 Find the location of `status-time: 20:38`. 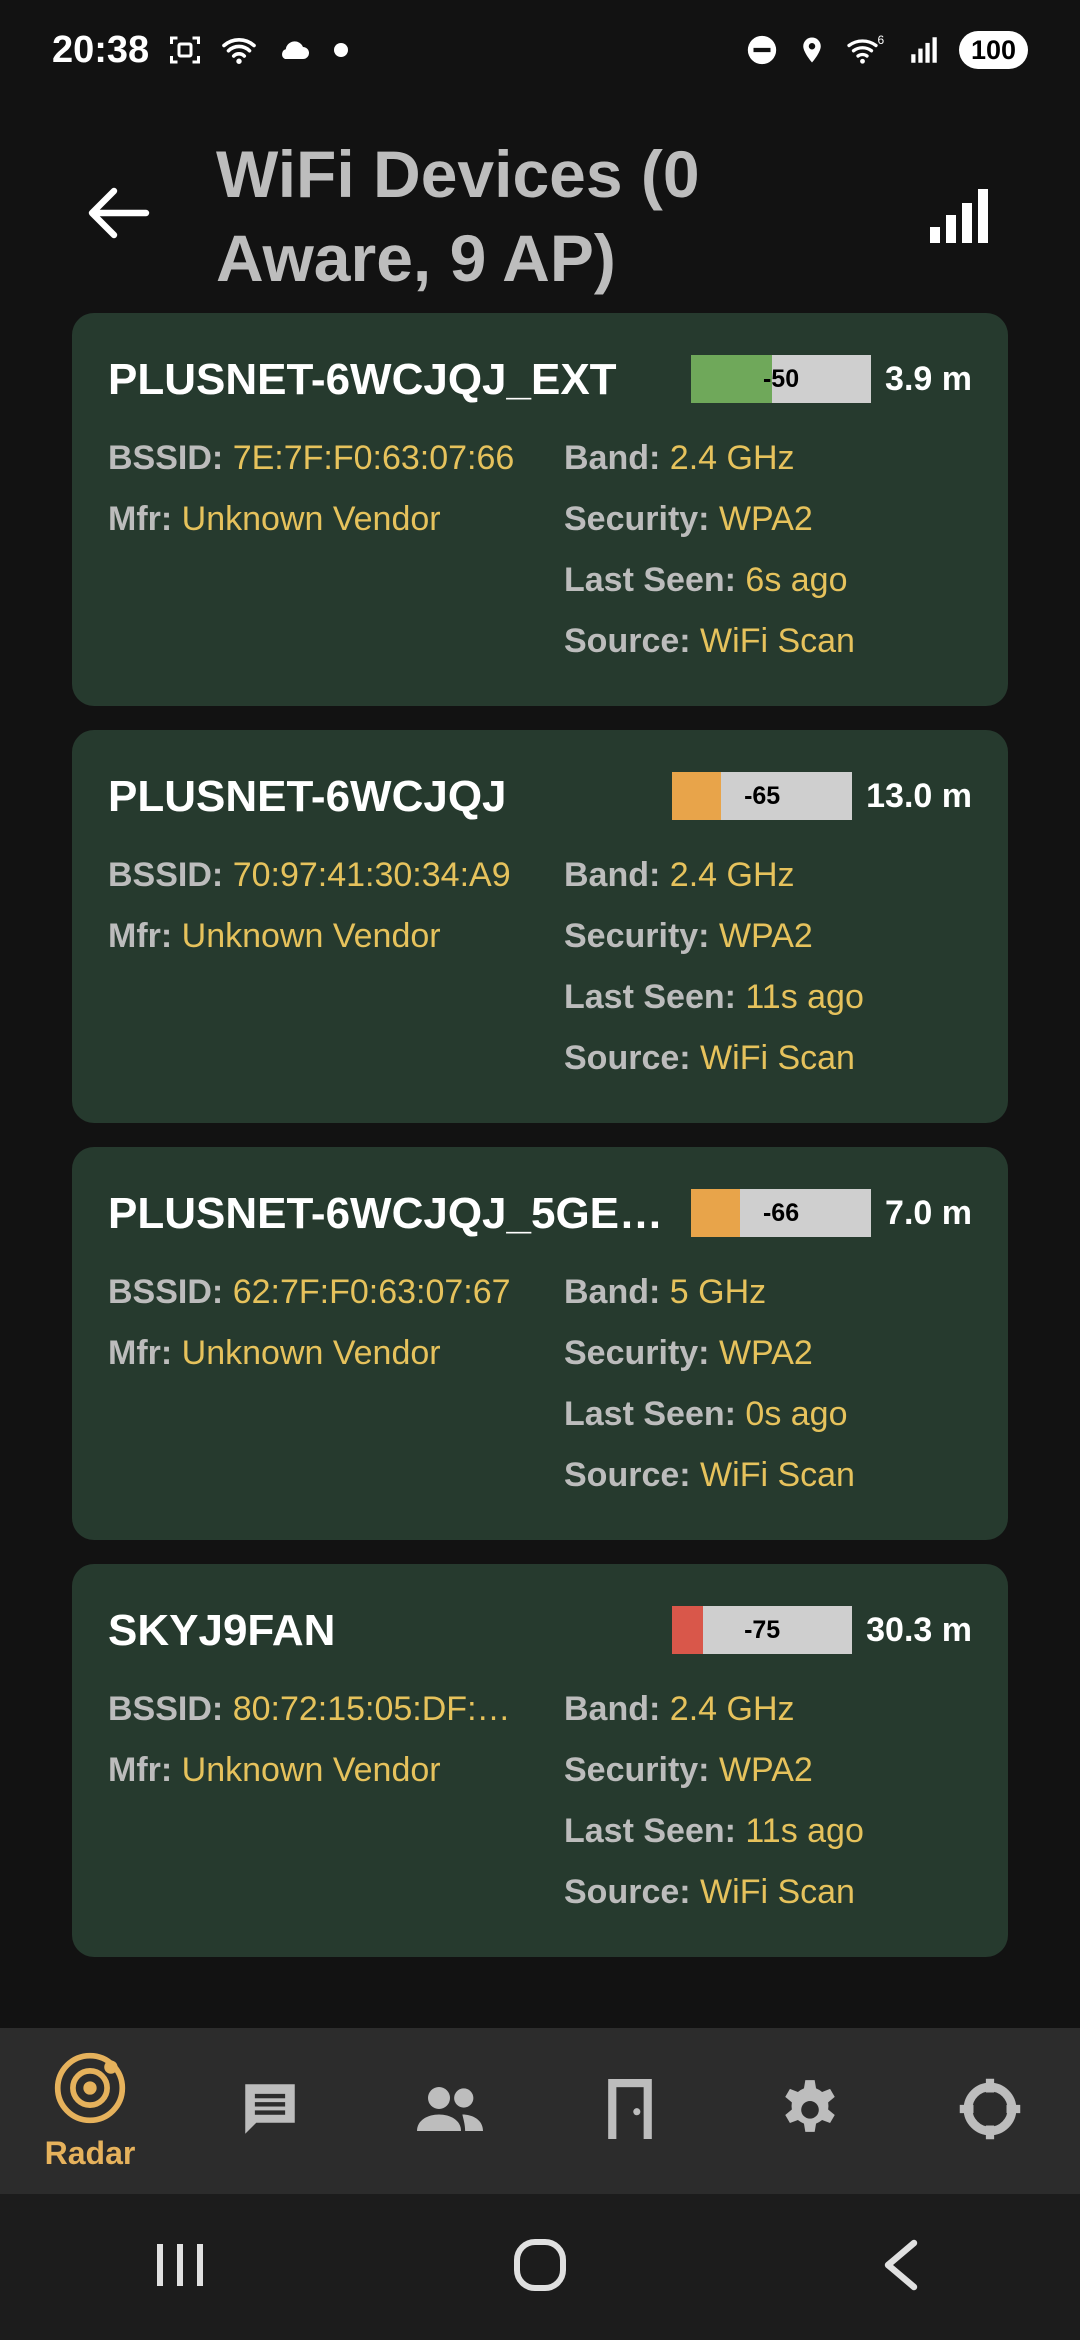

status-time: 20:38 is located at coordinates (101, 49).